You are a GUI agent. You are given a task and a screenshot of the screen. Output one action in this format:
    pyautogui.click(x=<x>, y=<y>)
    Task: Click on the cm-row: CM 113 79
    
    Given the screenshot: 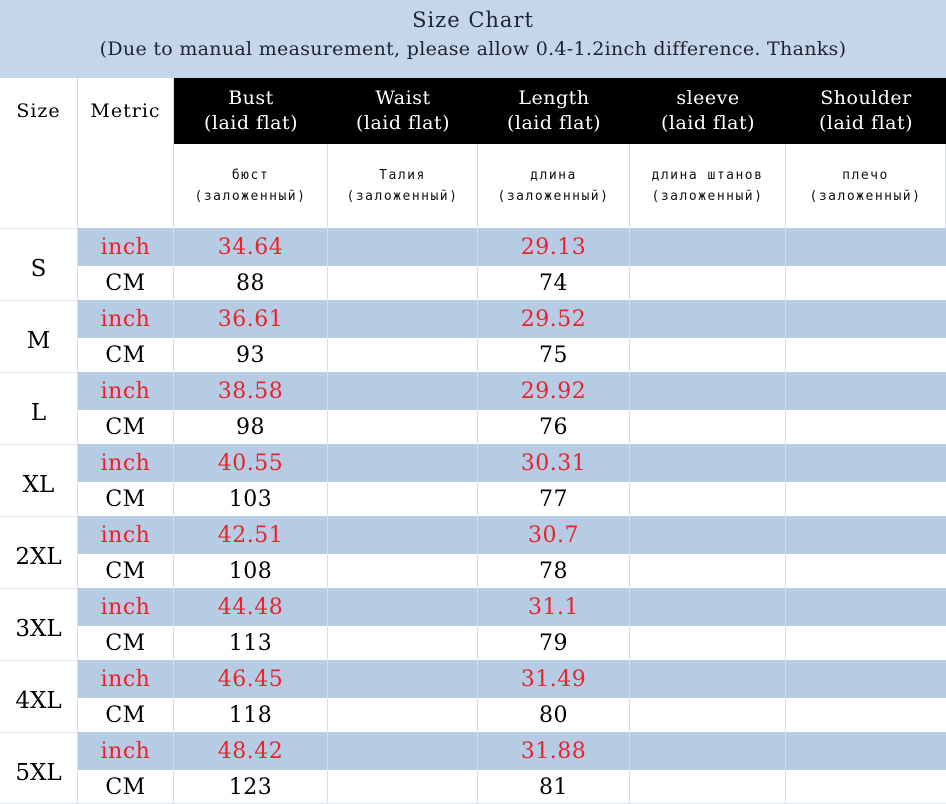 What is the action you would take?
    pyautogui.click(x=512, y=643)
    